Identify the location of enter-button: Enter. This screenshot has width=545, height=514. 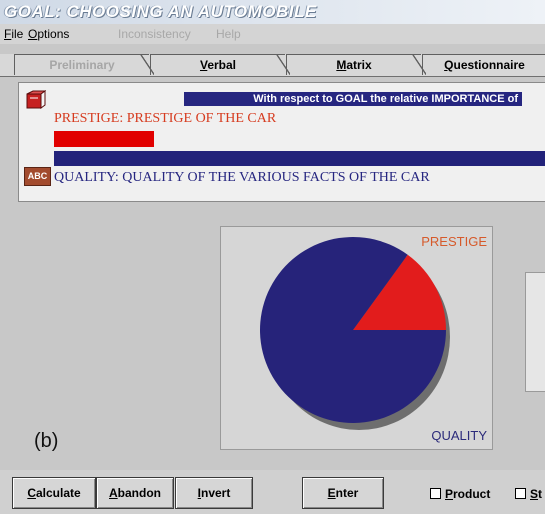
(343, 493).